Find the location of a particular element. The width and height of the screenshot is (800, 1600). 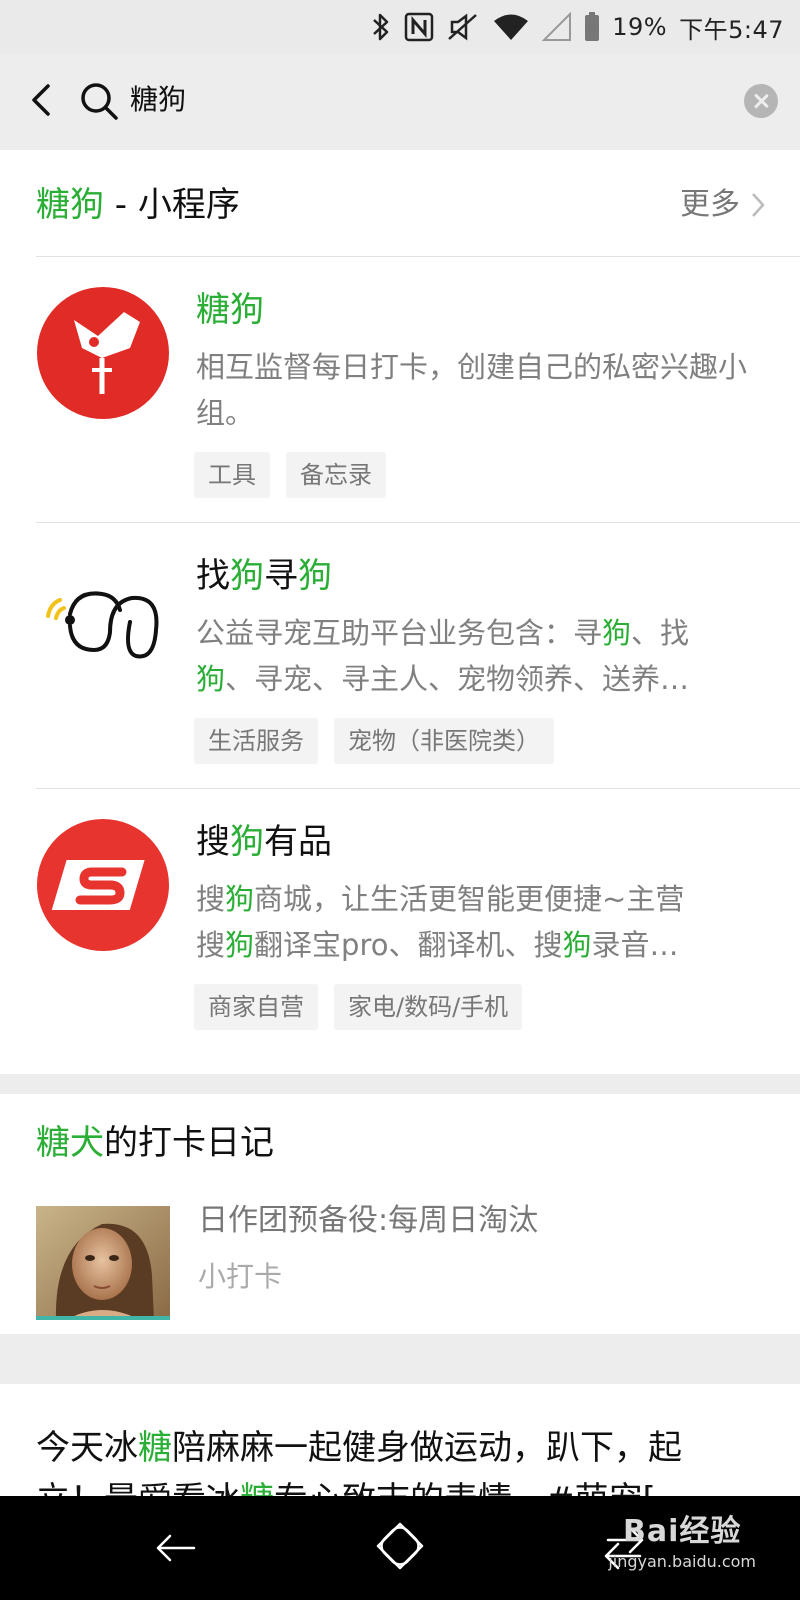

more-label: 更多 is located at coordinates (710, 204).